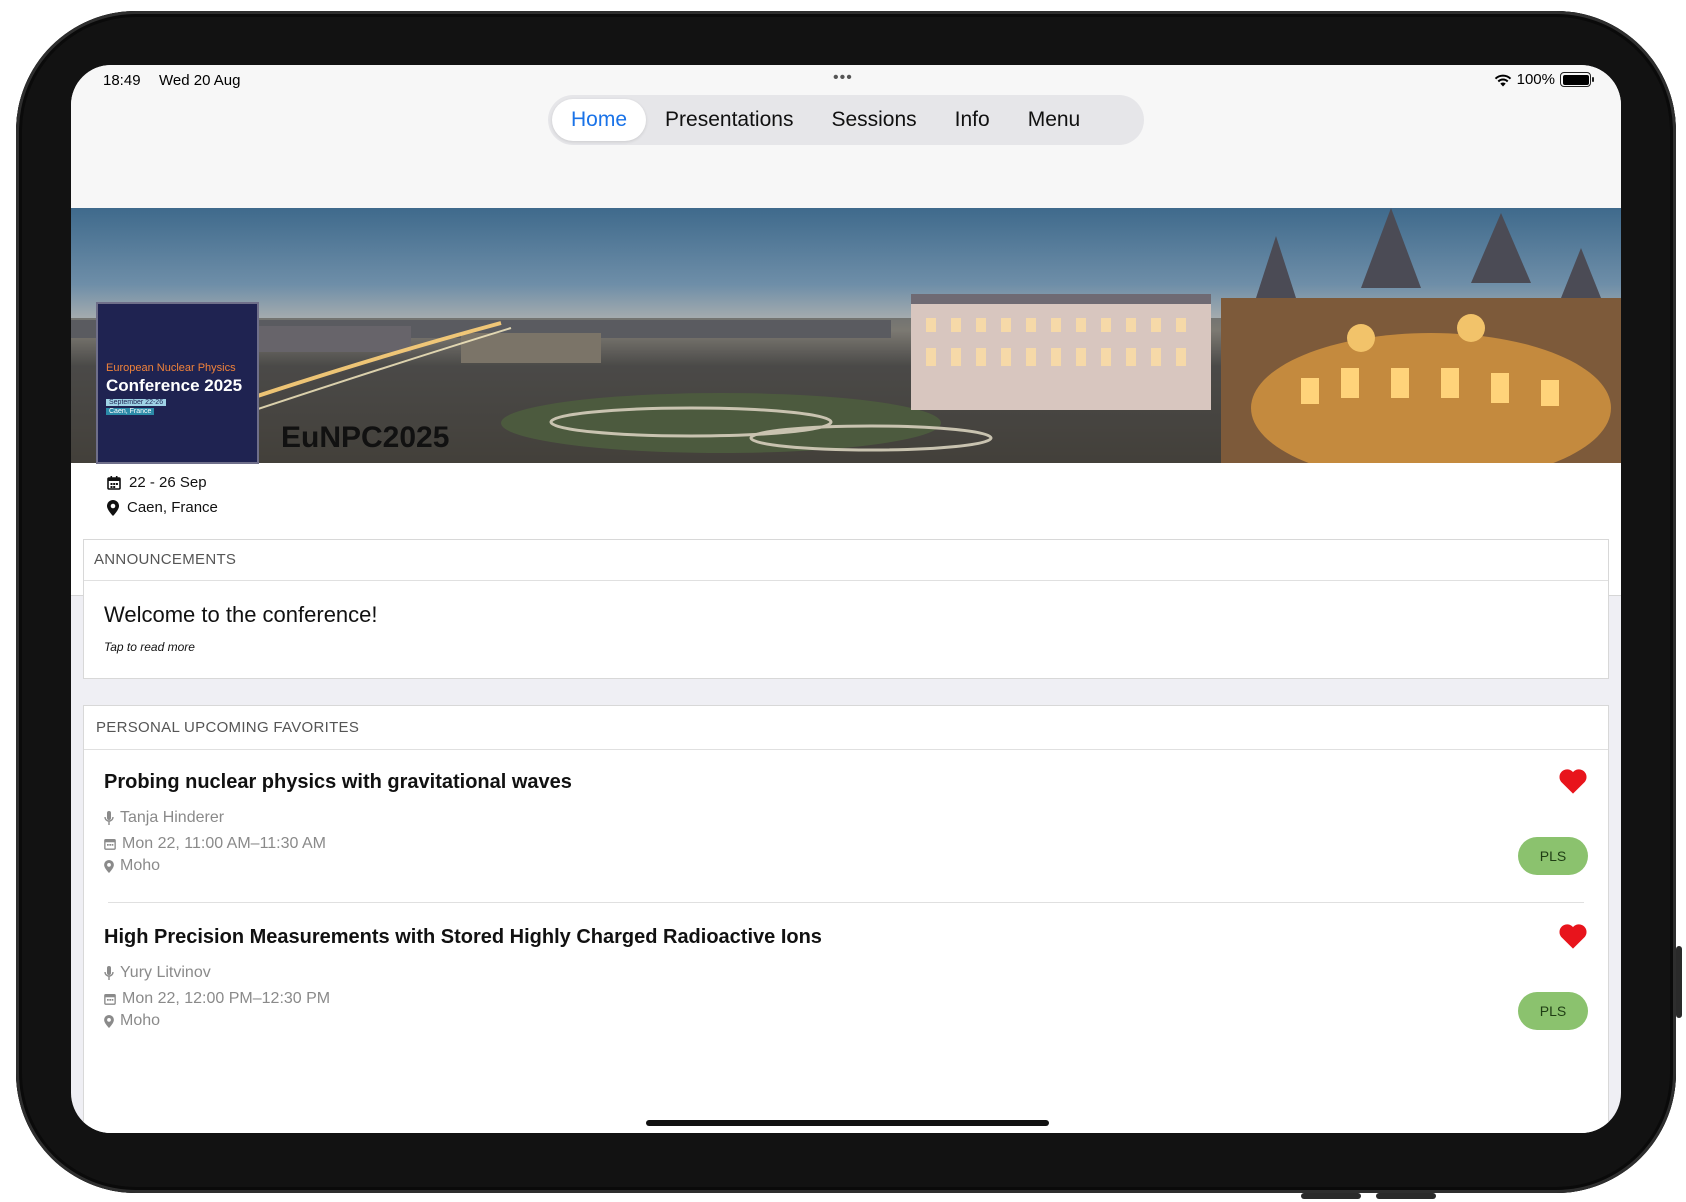  I want to click on time-line: Mon 22, 11:00 AM–11:30 AM, so click(215, 844).